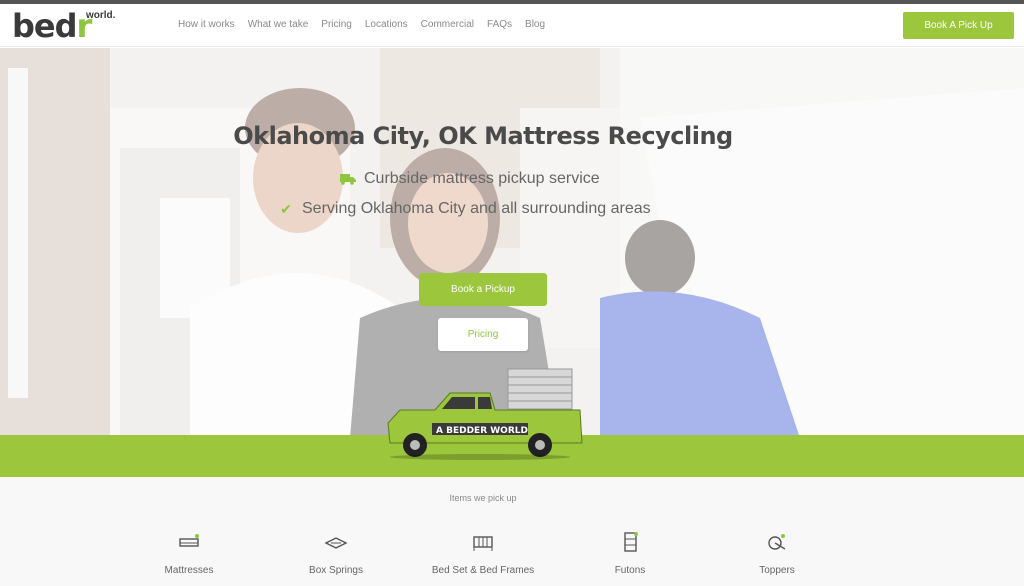 The width and height of the screenshot is (1024, 586). What do you see at coordinates (483, 289) in the screenshot?
I see `book-pickup-button: Book a Pickup` at bounding box center [483, 289].